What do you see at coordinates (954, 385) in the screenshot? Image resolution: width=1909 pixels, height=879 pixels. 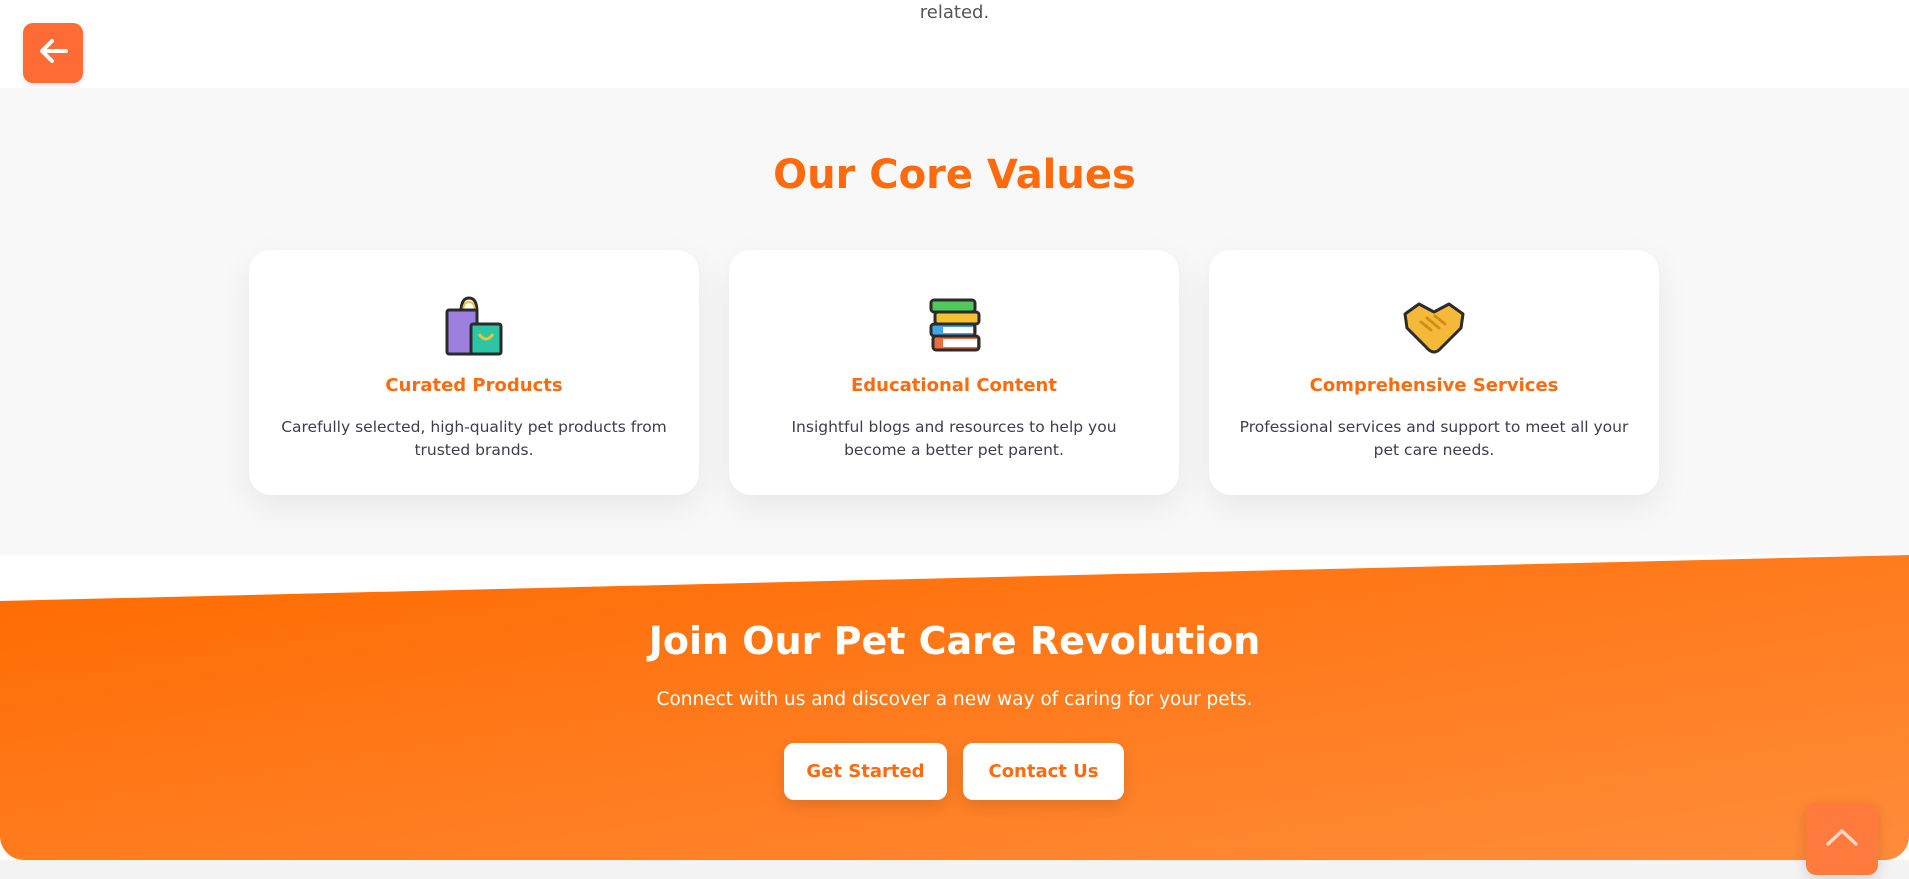 I see `card-title: Educational Content` at bounding box center [954, 385].